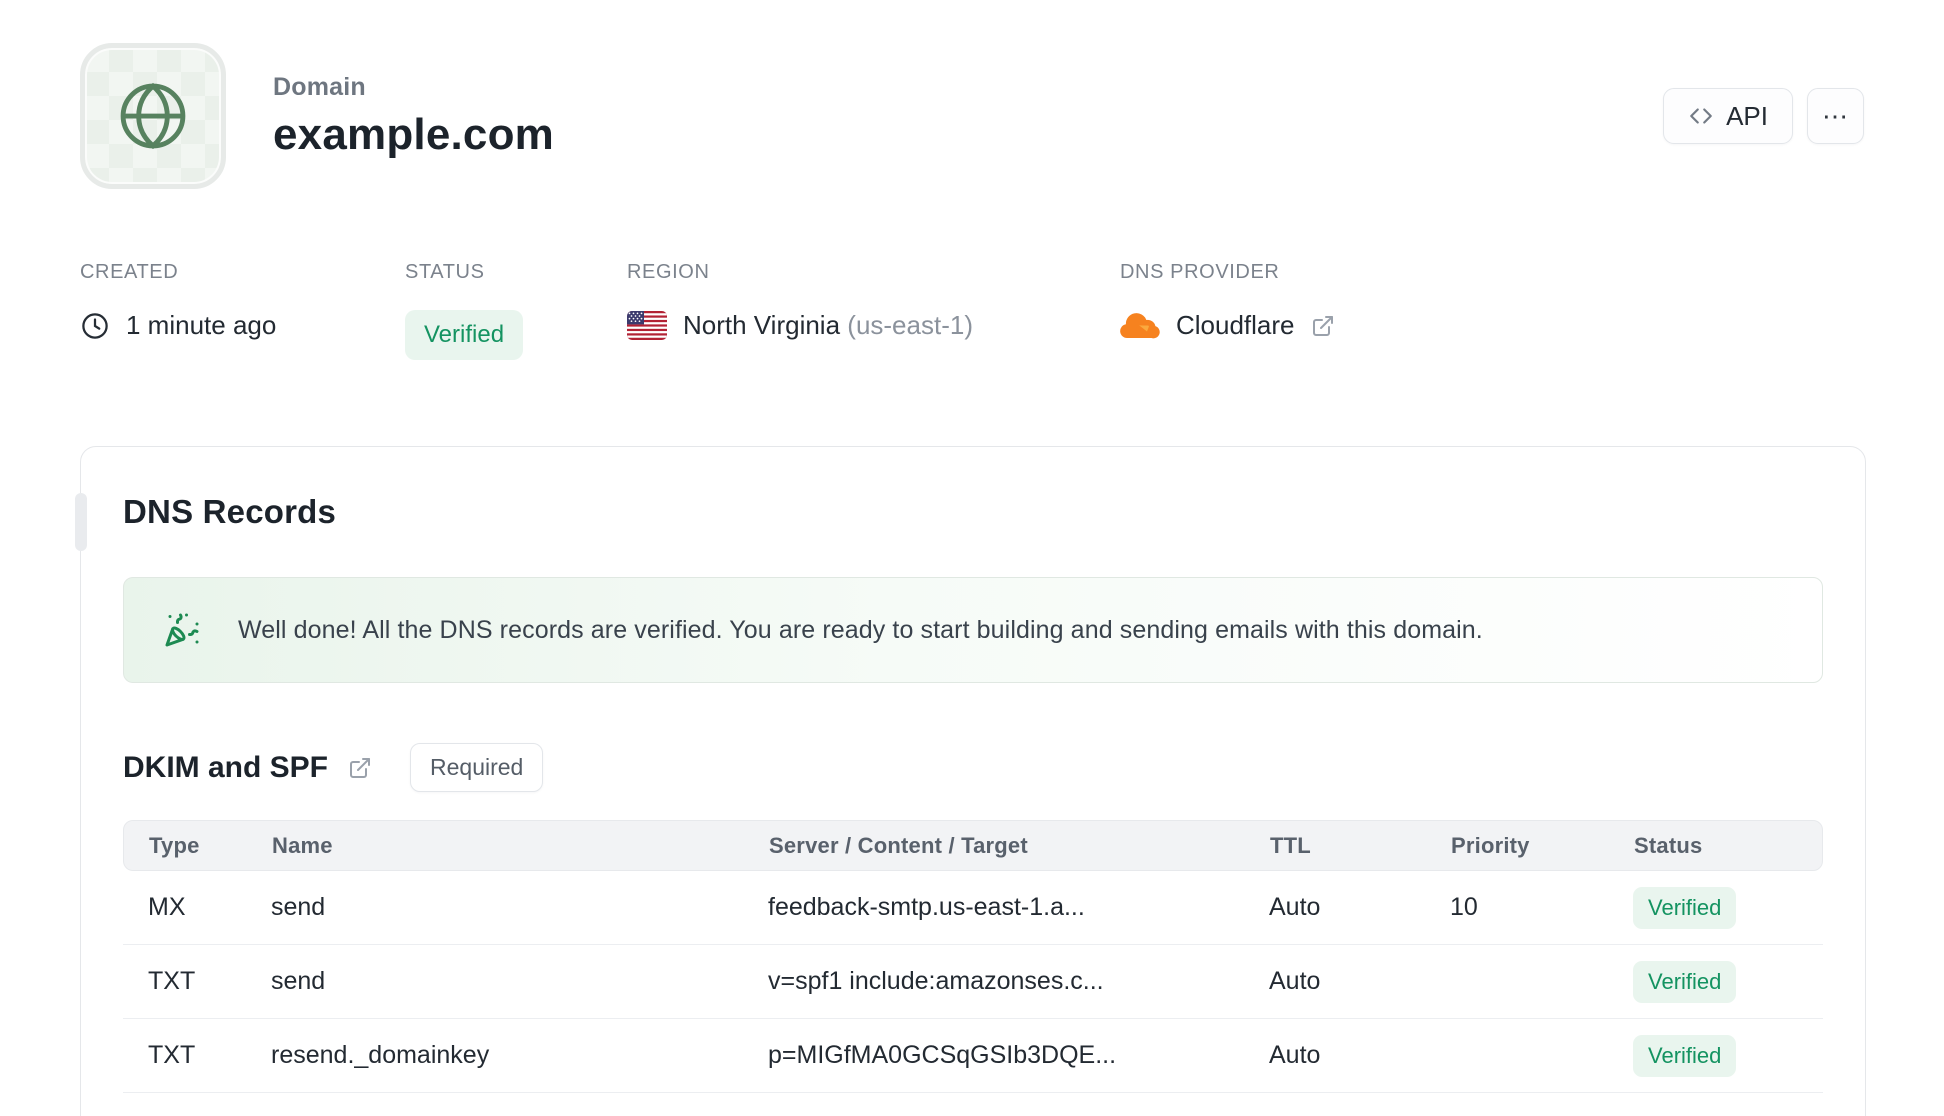 The height and width of the screenshot is (1116, 1944). I want to click on region-label: REGION, so click(668, 272).